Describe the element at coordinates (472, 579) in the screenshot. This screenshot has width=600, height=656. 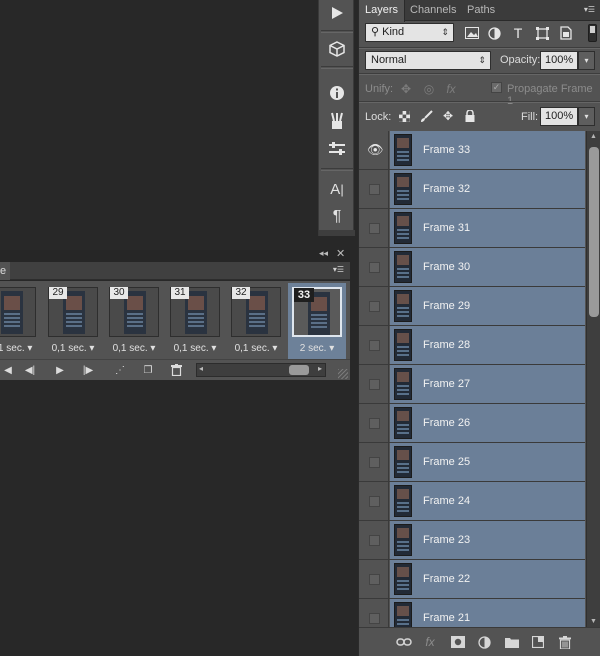
I see `layer-row: Frame 22` at that location.